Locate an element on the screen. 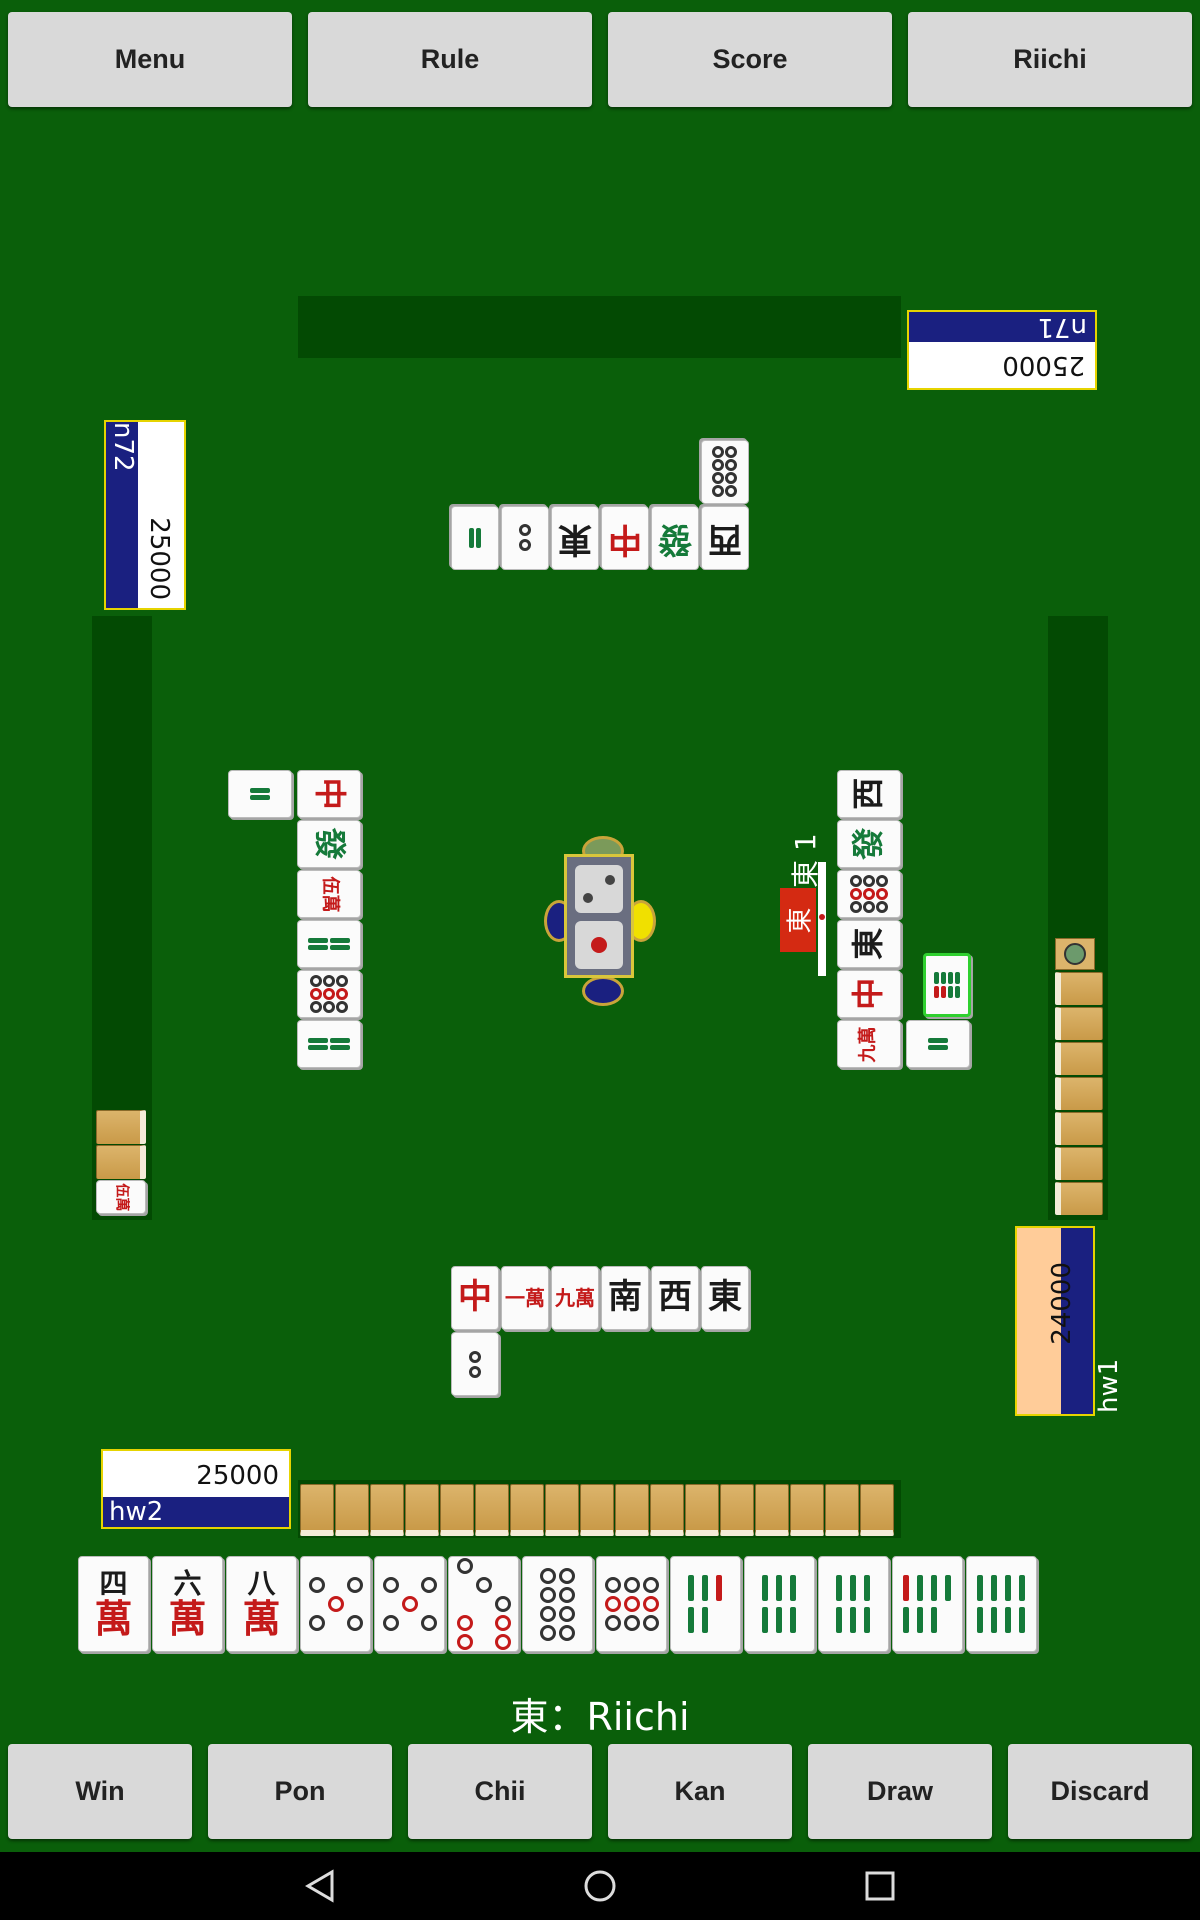 The height and width of the screenshot is (1920, 1200). right-discard-9-man: 九萬 is located at coordinates (869, 1044).